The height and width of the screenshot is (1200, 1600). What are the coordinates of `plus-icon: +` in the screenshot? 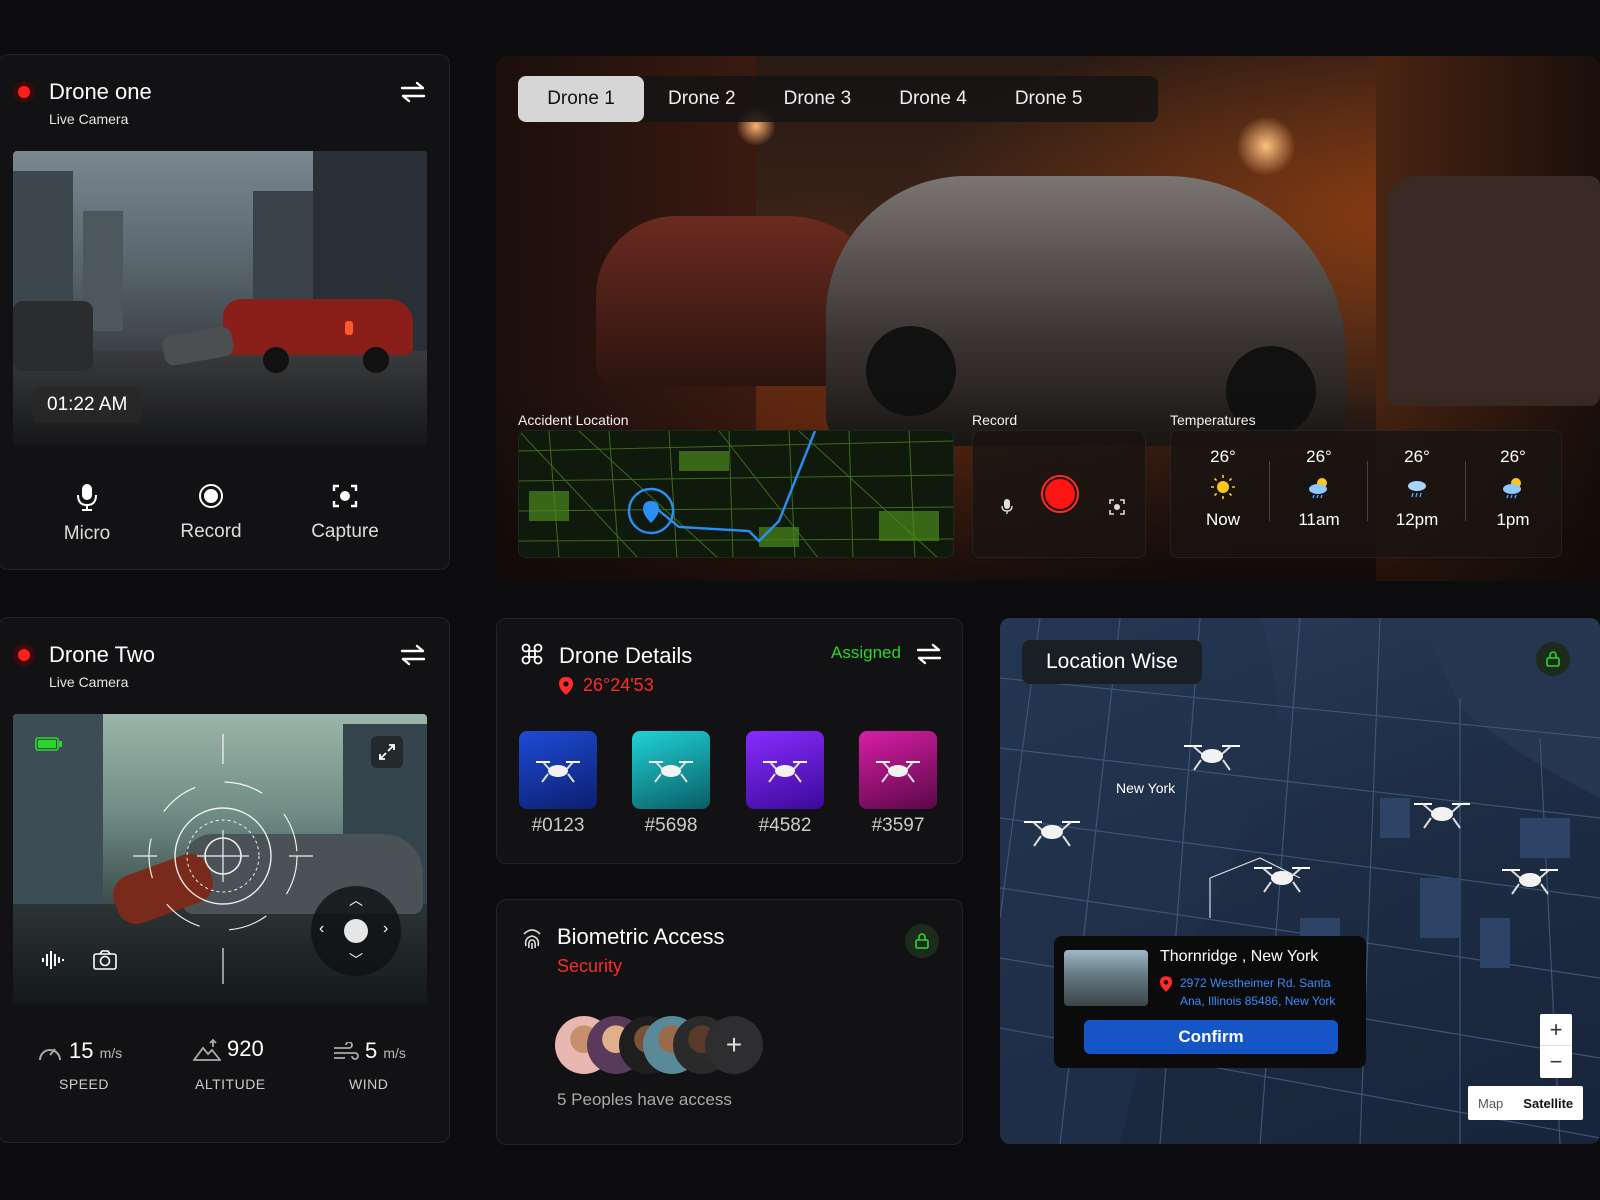 It's located at (734, 1044).